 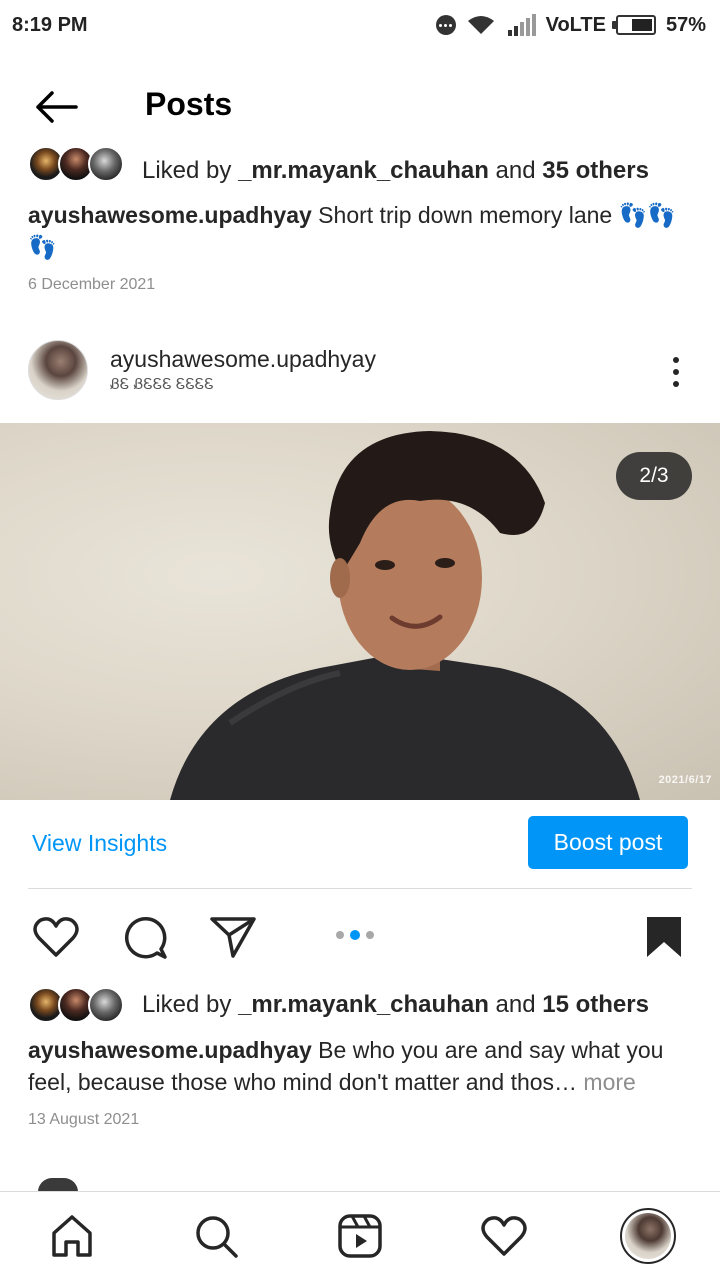 I want to click on carousel-indicator, so click(x=355, y=935).